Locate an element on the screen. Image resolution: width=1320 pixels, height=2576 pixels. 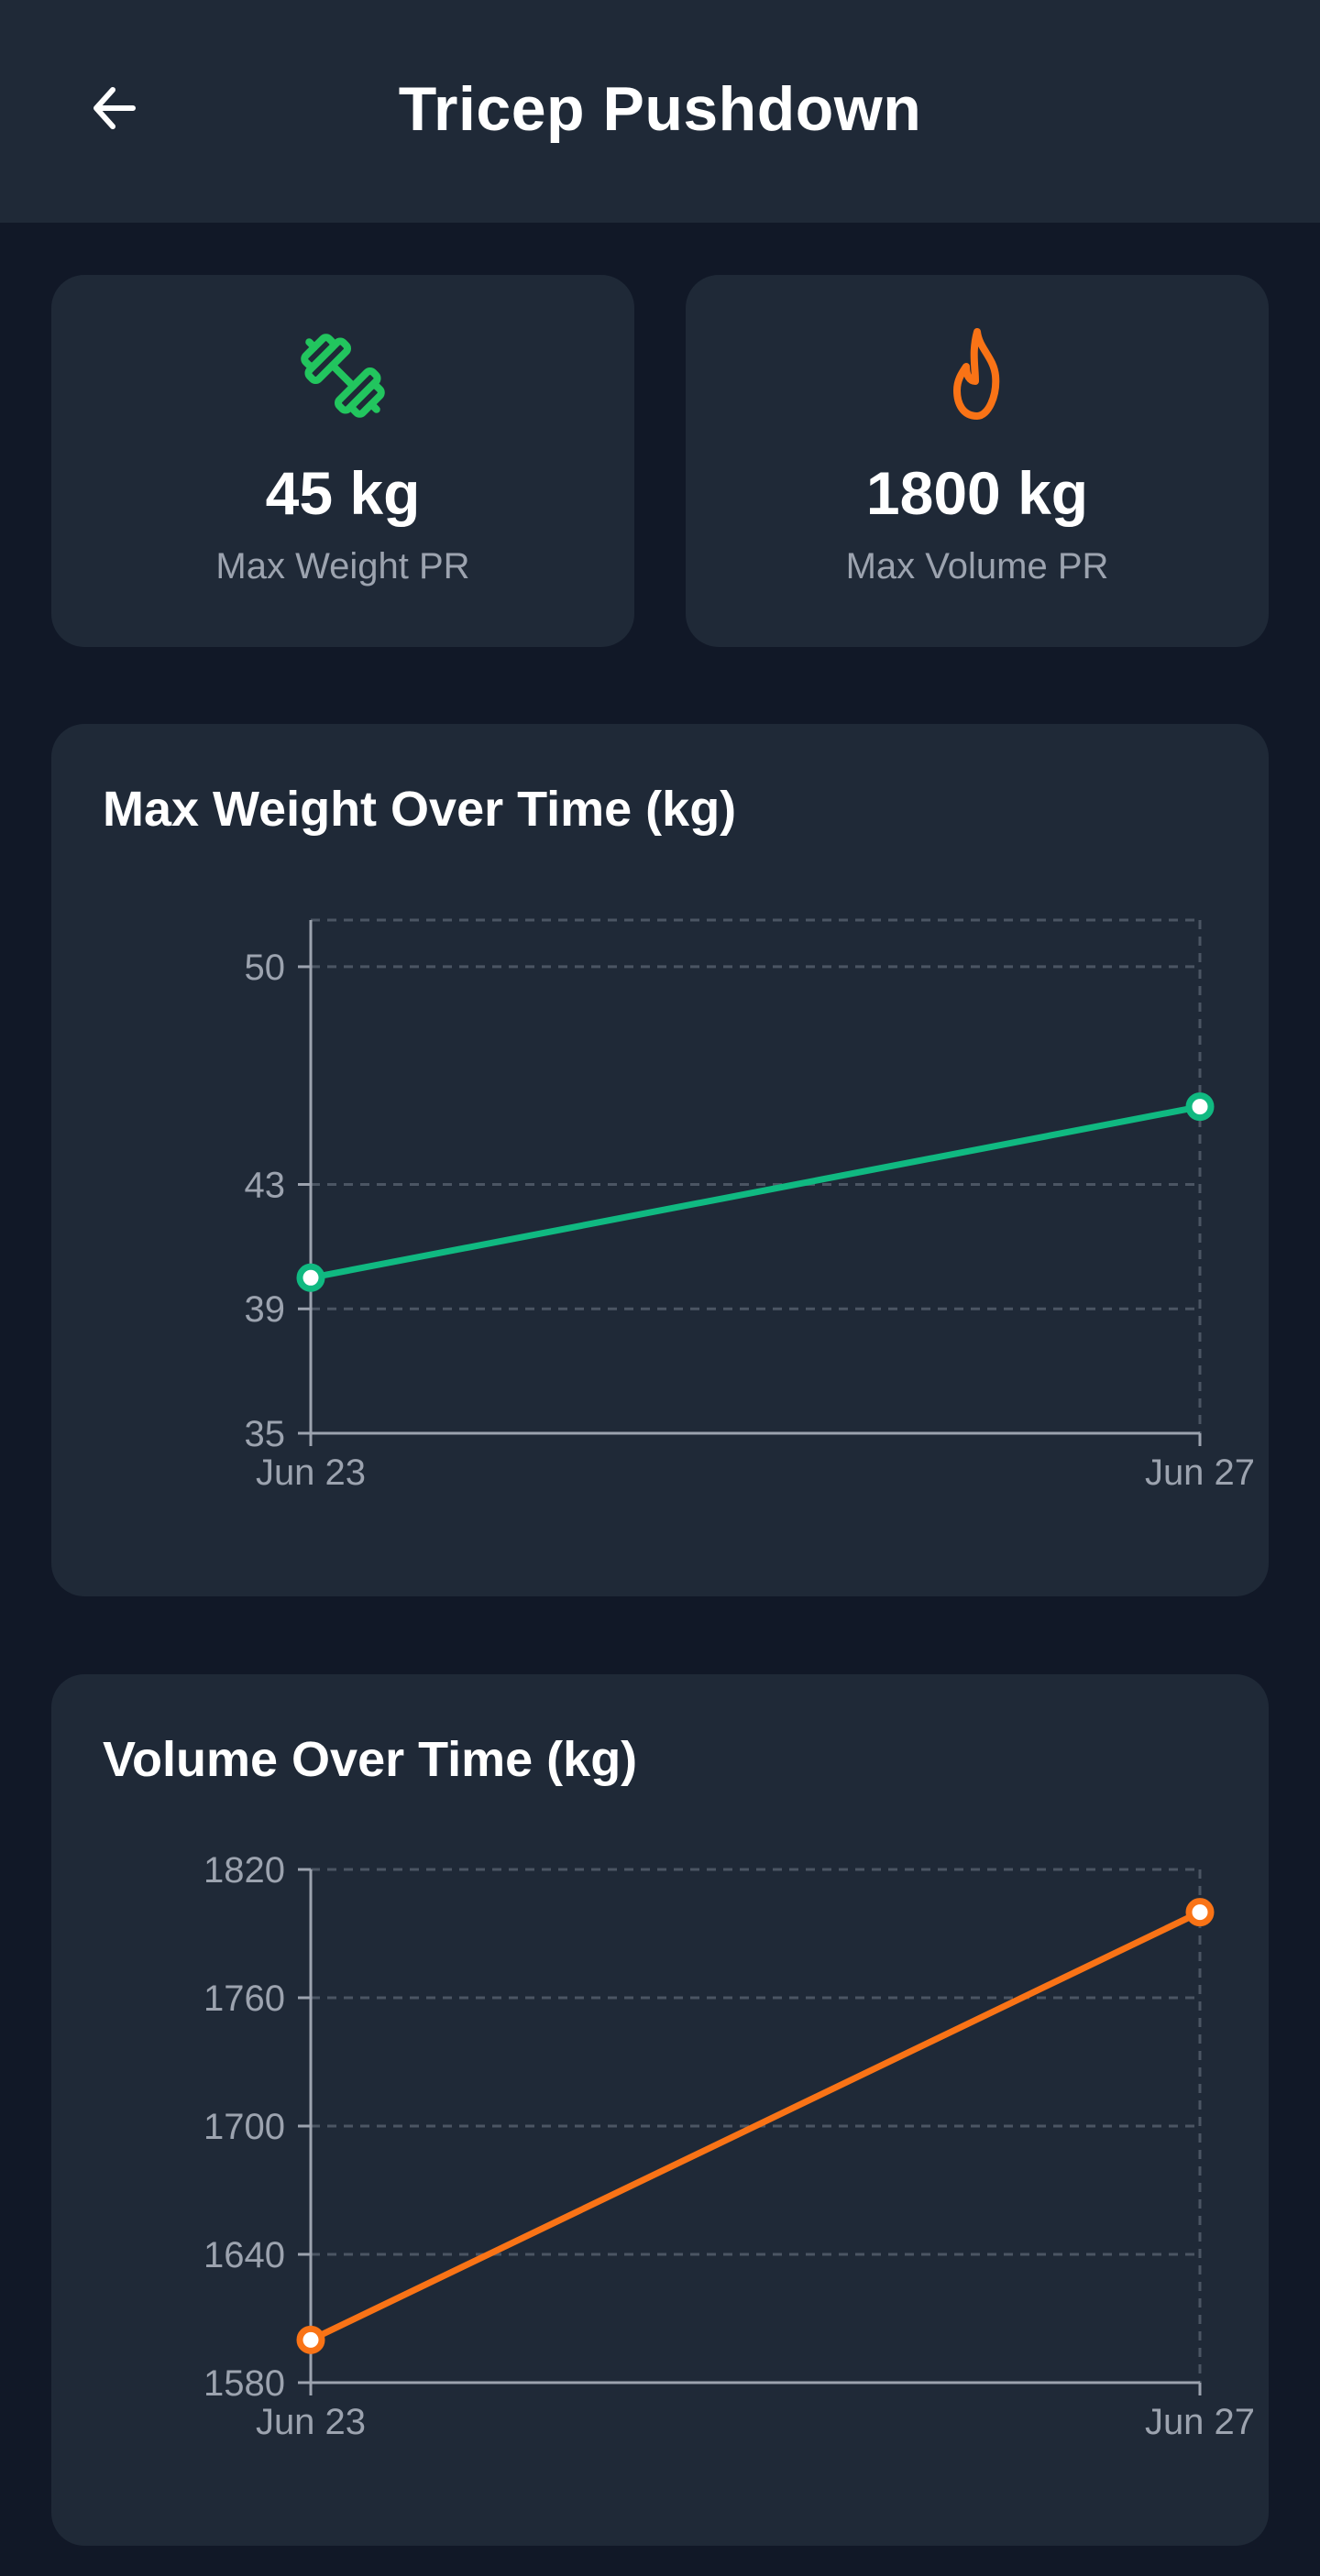
volume-y-tick-label: 1640 is located at coordinates (244, 2255).